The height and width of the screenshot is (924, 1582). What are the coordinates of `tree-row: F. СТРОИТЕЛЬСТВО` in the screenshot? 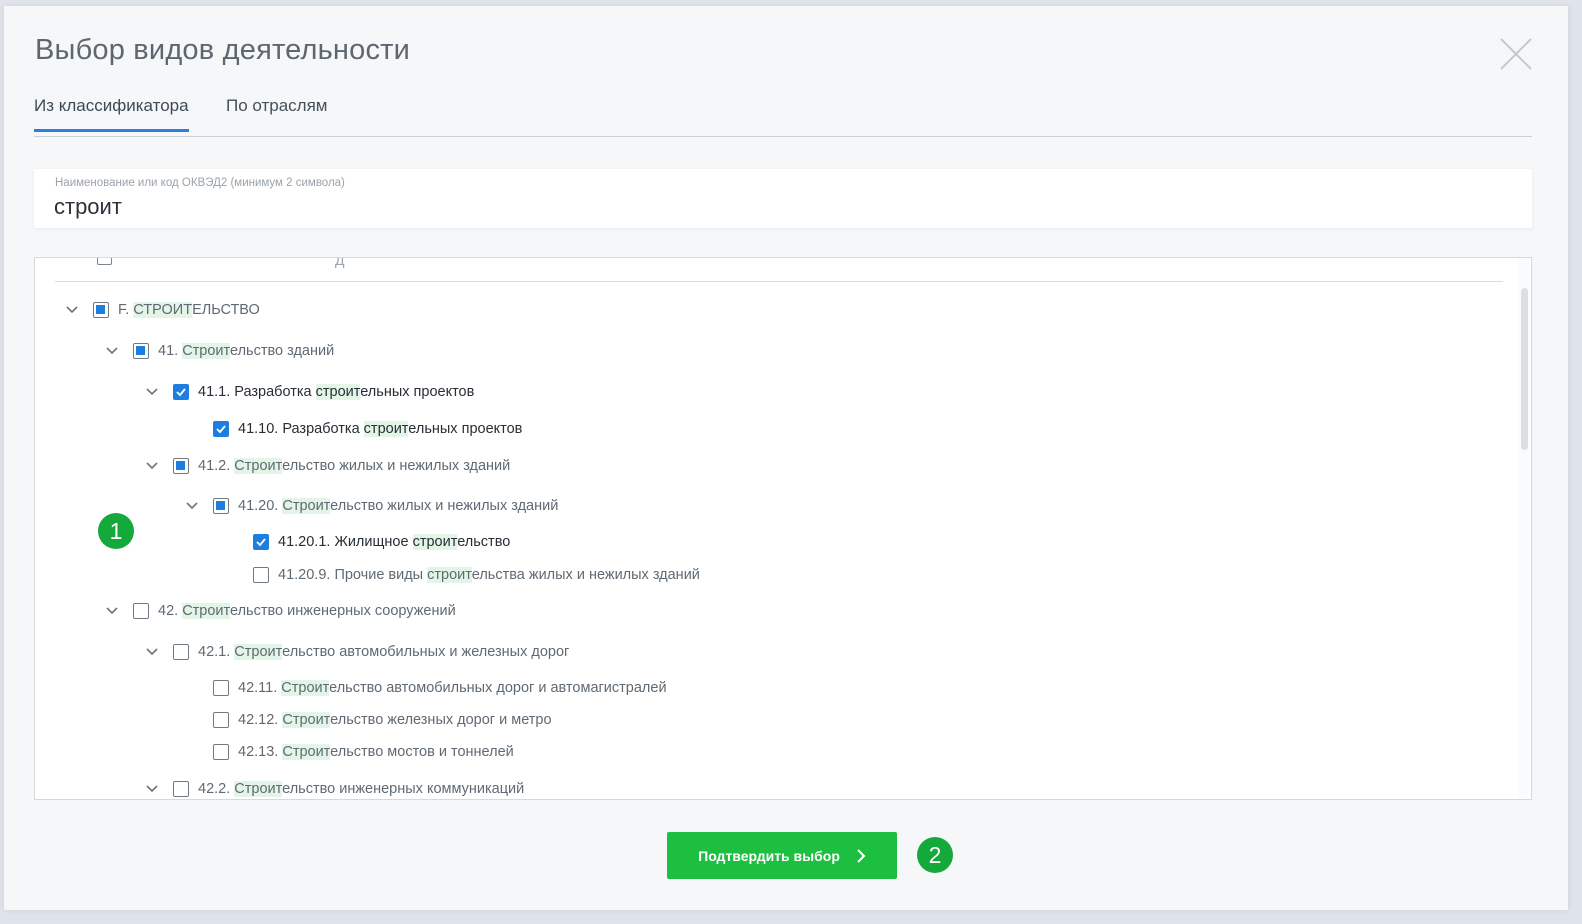 It's located at (770, 310).